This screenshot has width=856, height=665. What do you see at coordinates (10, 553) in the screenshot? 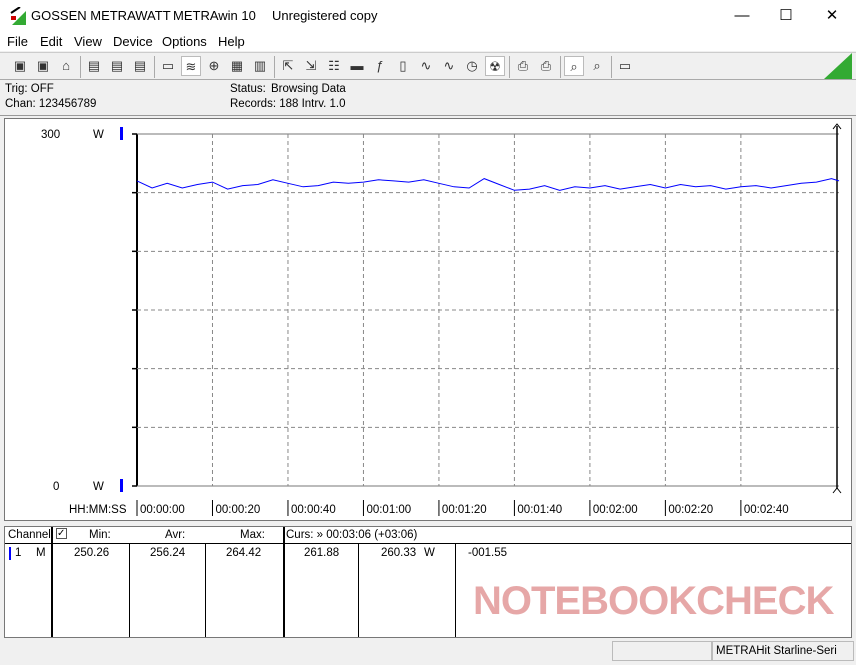
I see `channel-color-marker` at bounding box center [10, 553].